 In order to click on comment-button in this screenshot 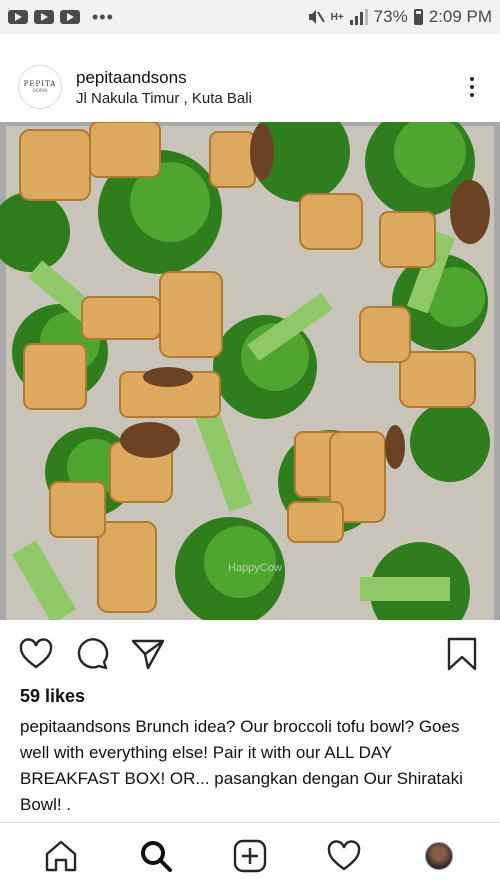, I will do `click(92, 654)`.